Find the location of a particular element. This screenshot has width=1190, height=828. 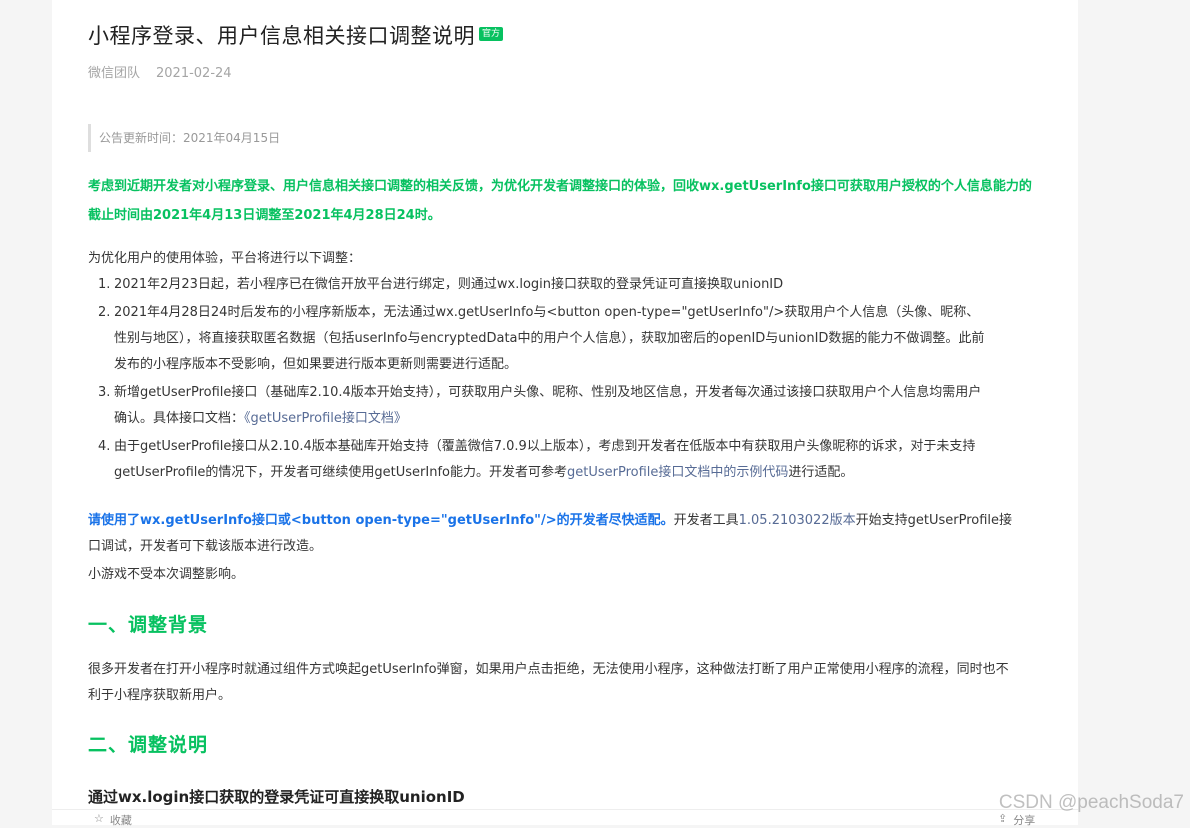

author-link: 微信团队 is located at coordinates (114, 73).